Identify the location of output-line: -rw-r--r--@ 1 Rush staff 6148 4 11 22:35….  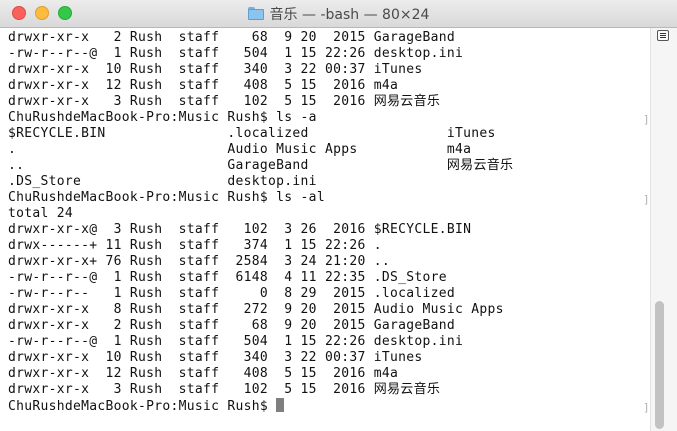
(227, 277).